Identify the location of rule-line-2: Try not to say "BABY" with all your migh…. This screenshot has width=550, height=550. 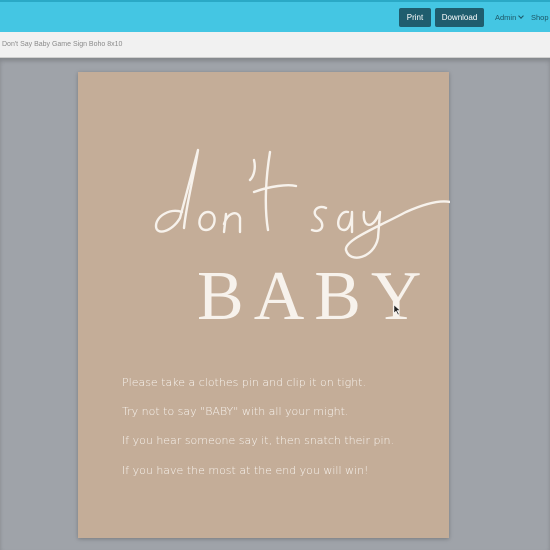
(235, 411).